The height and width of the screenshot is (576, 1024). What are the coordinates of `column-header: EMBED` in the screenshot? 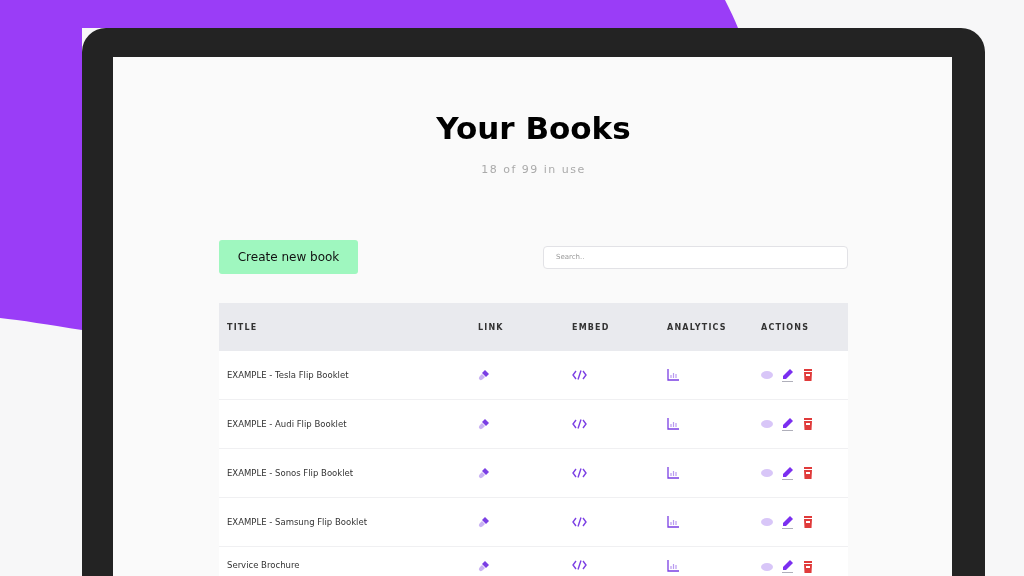 It's located at (591, 327).